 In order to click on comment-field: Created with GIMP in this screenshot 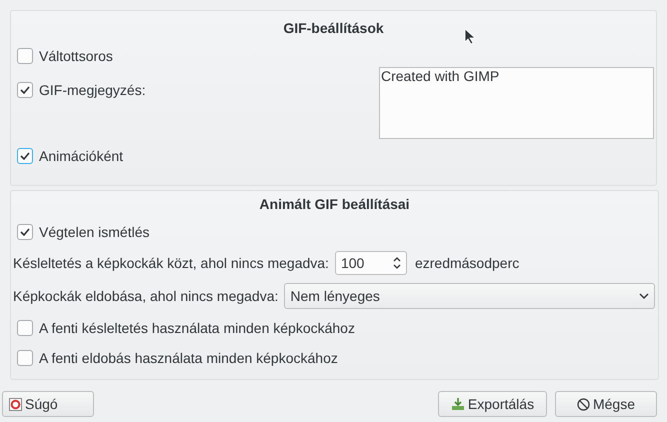, I will do `click(516, 103)`.